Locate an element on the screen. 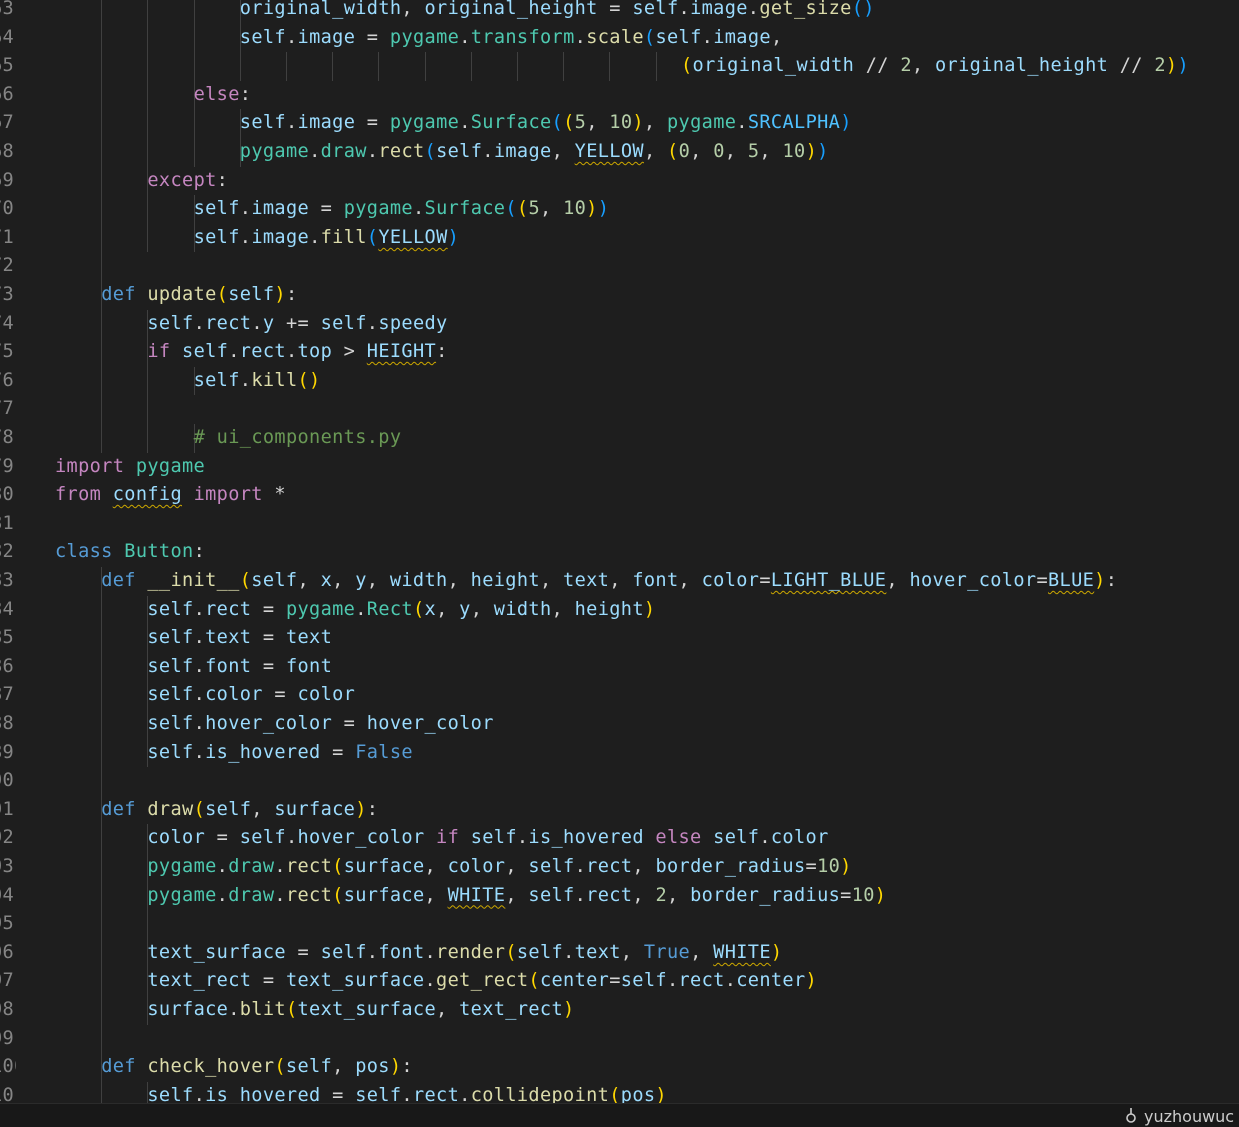  code-line: 80 from config import * is located at coordinates (619, 495).